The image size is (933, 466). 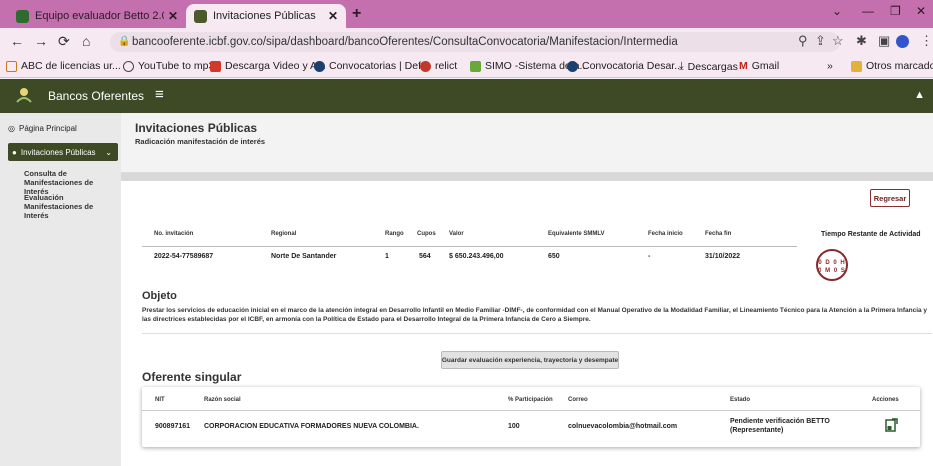 What do you see at coordinates (740, 400) in the screenshot?
I see `col-header-estado: Estado` at bounding box center [740, 400].